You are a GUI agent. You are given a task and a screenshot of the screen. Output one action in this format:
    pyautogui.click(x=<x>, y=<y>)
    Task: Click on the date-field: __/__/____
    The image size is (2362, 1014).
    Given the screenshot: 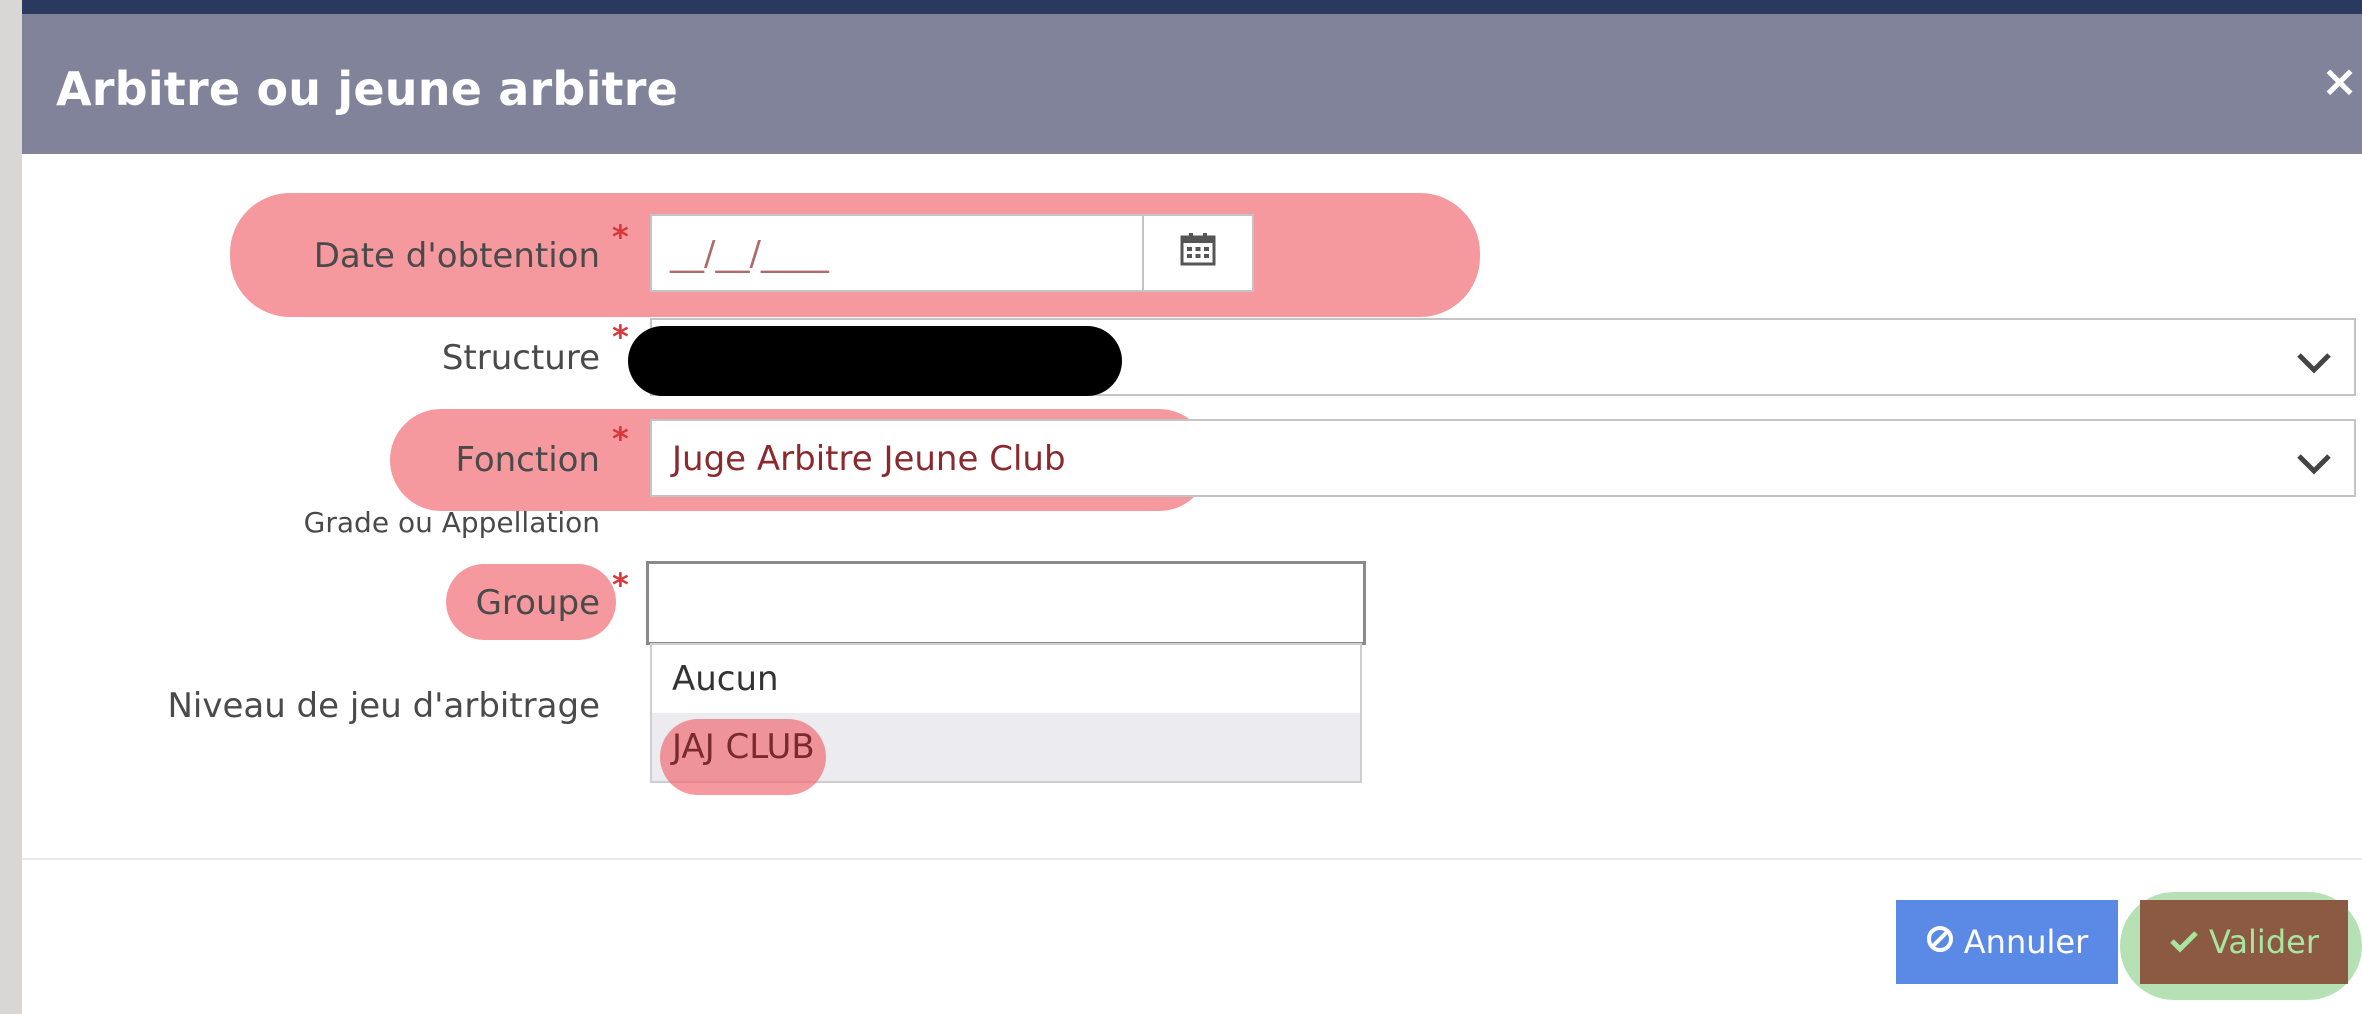 What is the action you would take?
    pyautogui.click(x=952, y=253)
    